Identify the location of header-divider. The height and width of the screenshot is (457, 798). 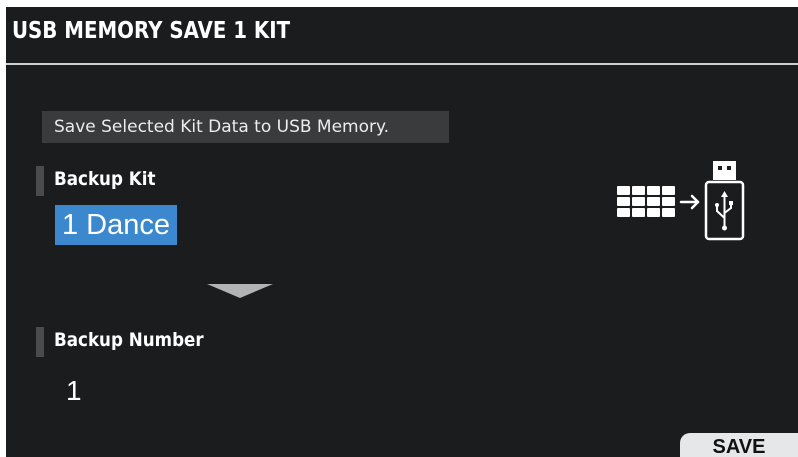
(402, 64).